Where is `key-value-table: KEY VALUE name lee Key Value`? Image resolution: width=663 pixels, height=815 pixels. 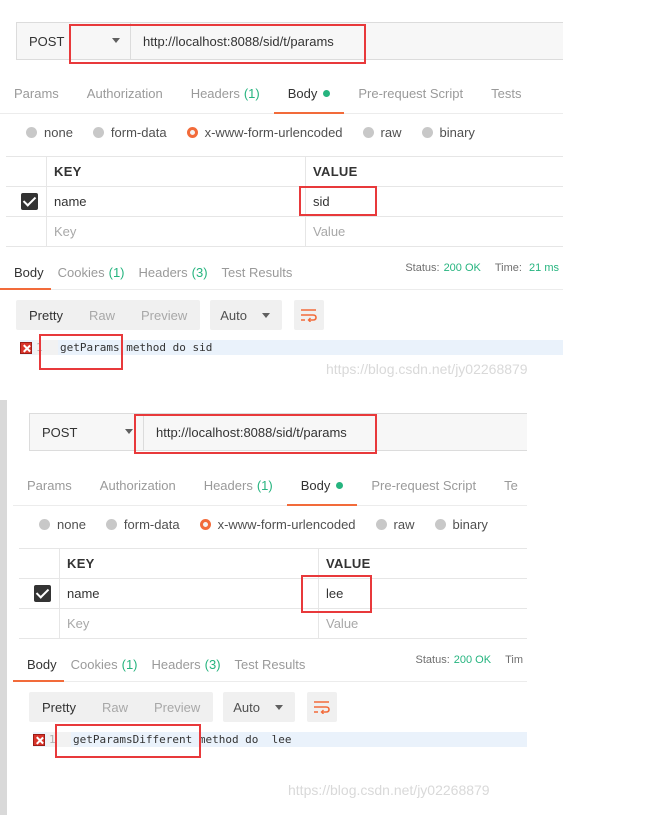
key-value-table: KEY VALUE name lee Key Value is located at coordinates (273, 594).